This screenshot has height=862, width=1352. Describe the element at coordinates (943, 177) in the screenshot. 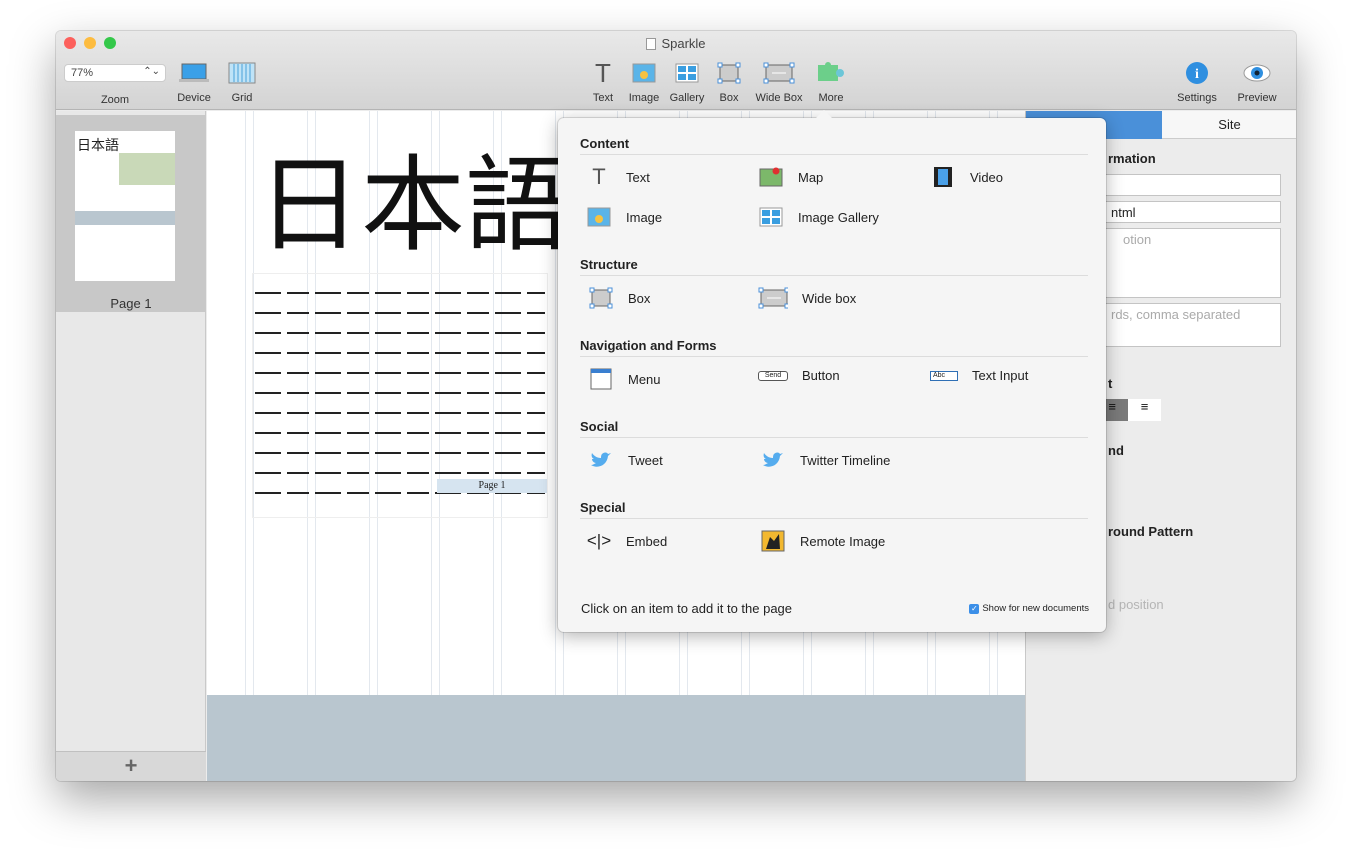

I see `video-icon` at that location.